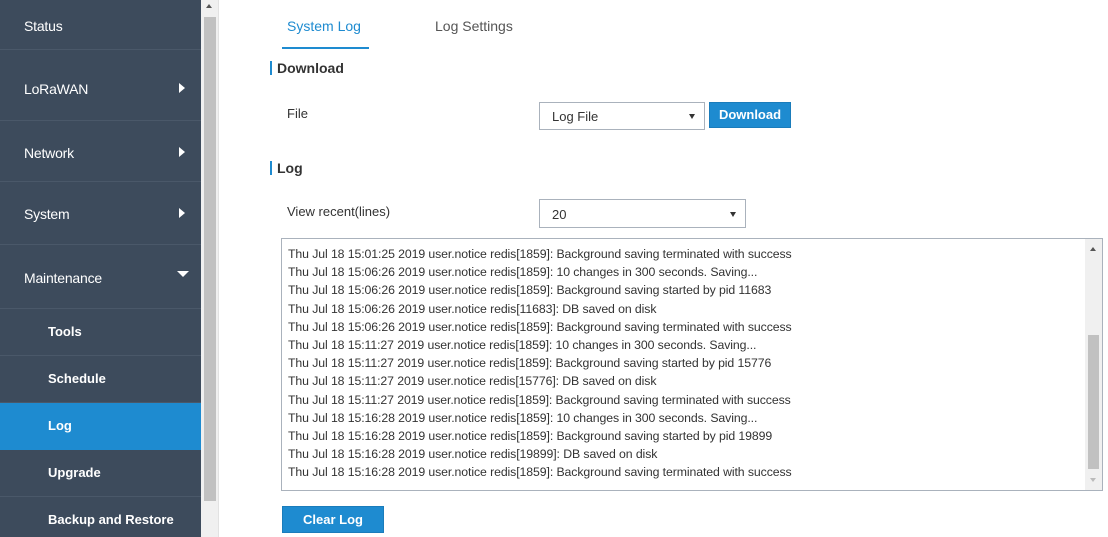 Image resolution: width=1108 pixels, height=537 pixels. What do you see at coordinates (474, 26) in the screenshot?
I see `tab-log-settings: Log Settings` at bounding box center [474, 26].